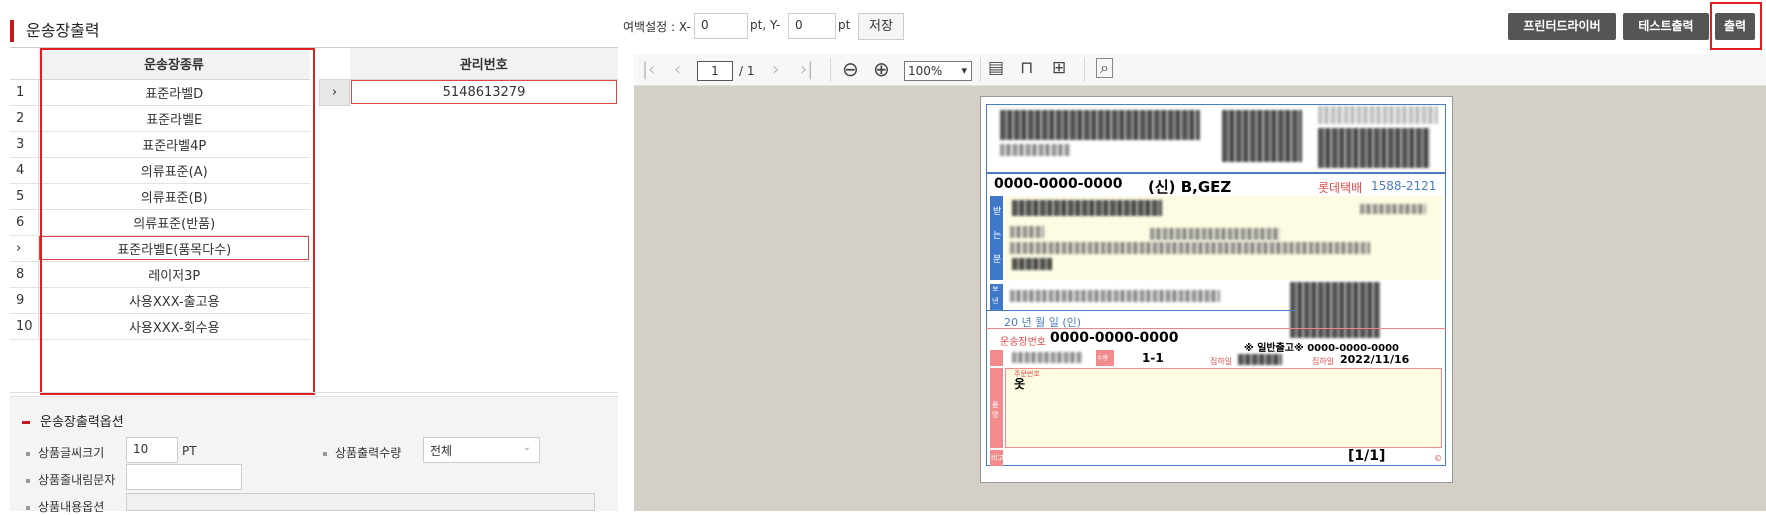 Image resolution: width=1766 pixels, height=515 pixels. Describe the element at coordinates (24, 196) in the screenshot. I see `row-number: 5` at that location.